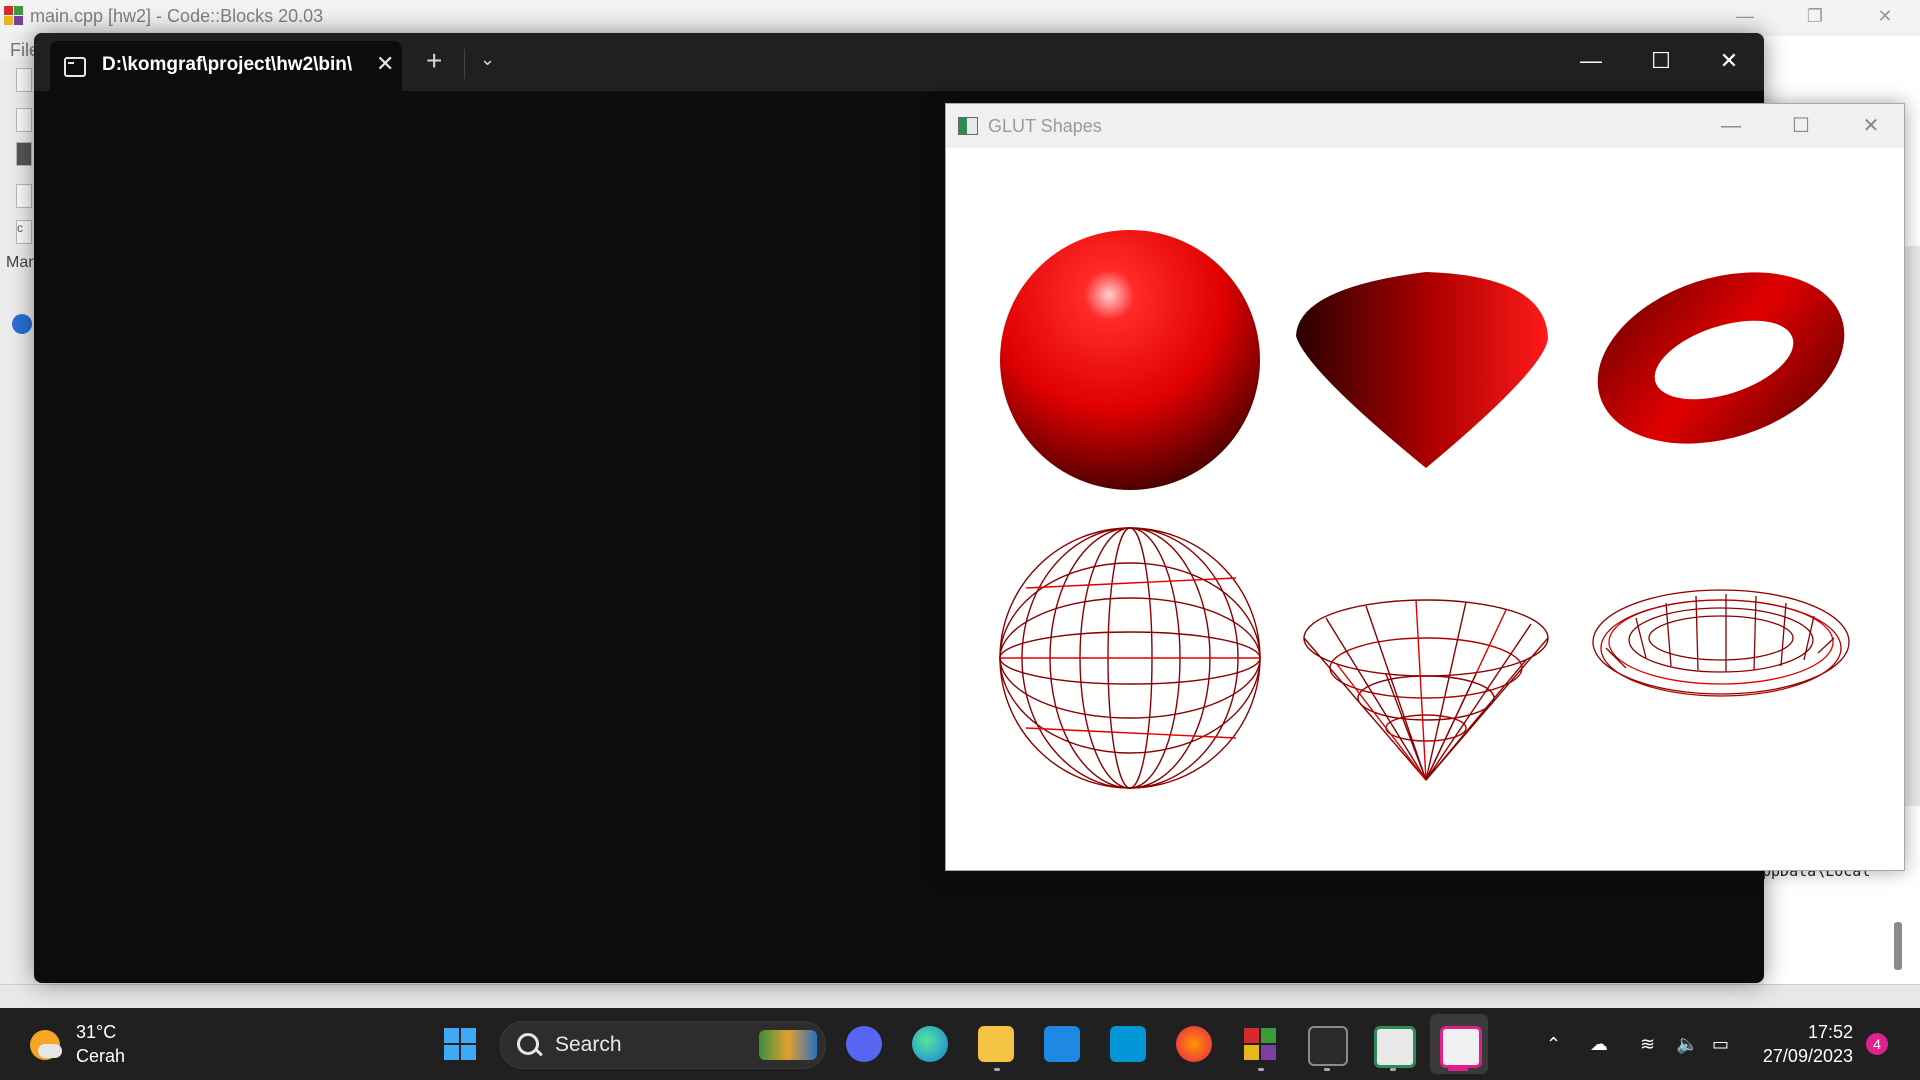 This screenshot has height=1080, width=1920. I want to click on wire-cone-shape, so click(1426, 690).